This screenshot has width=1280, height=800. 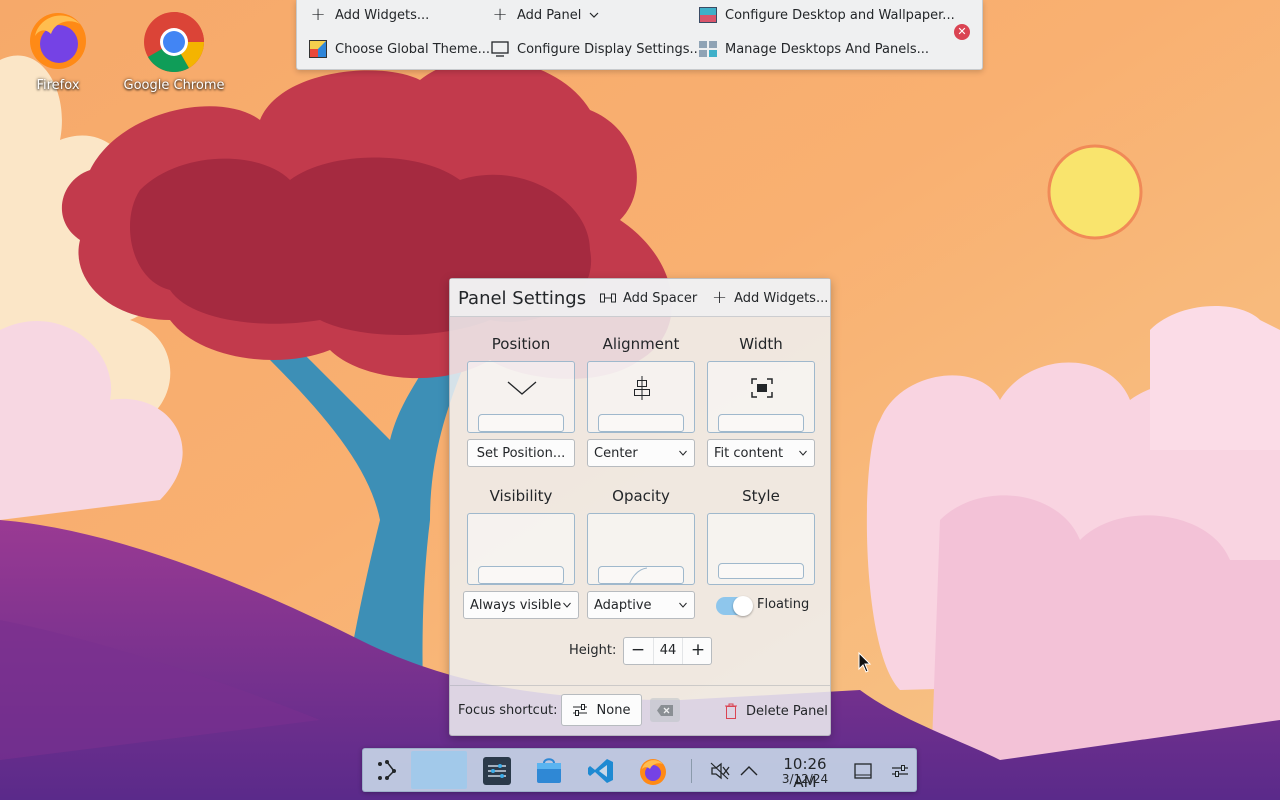 I want to click on align-center-icon, so click(x=642, y=388).